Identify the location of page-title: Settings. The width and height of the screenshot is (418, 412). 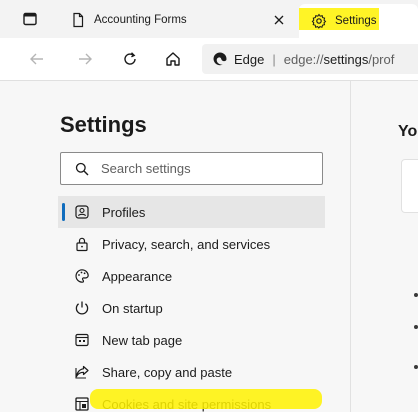
(103, 124).